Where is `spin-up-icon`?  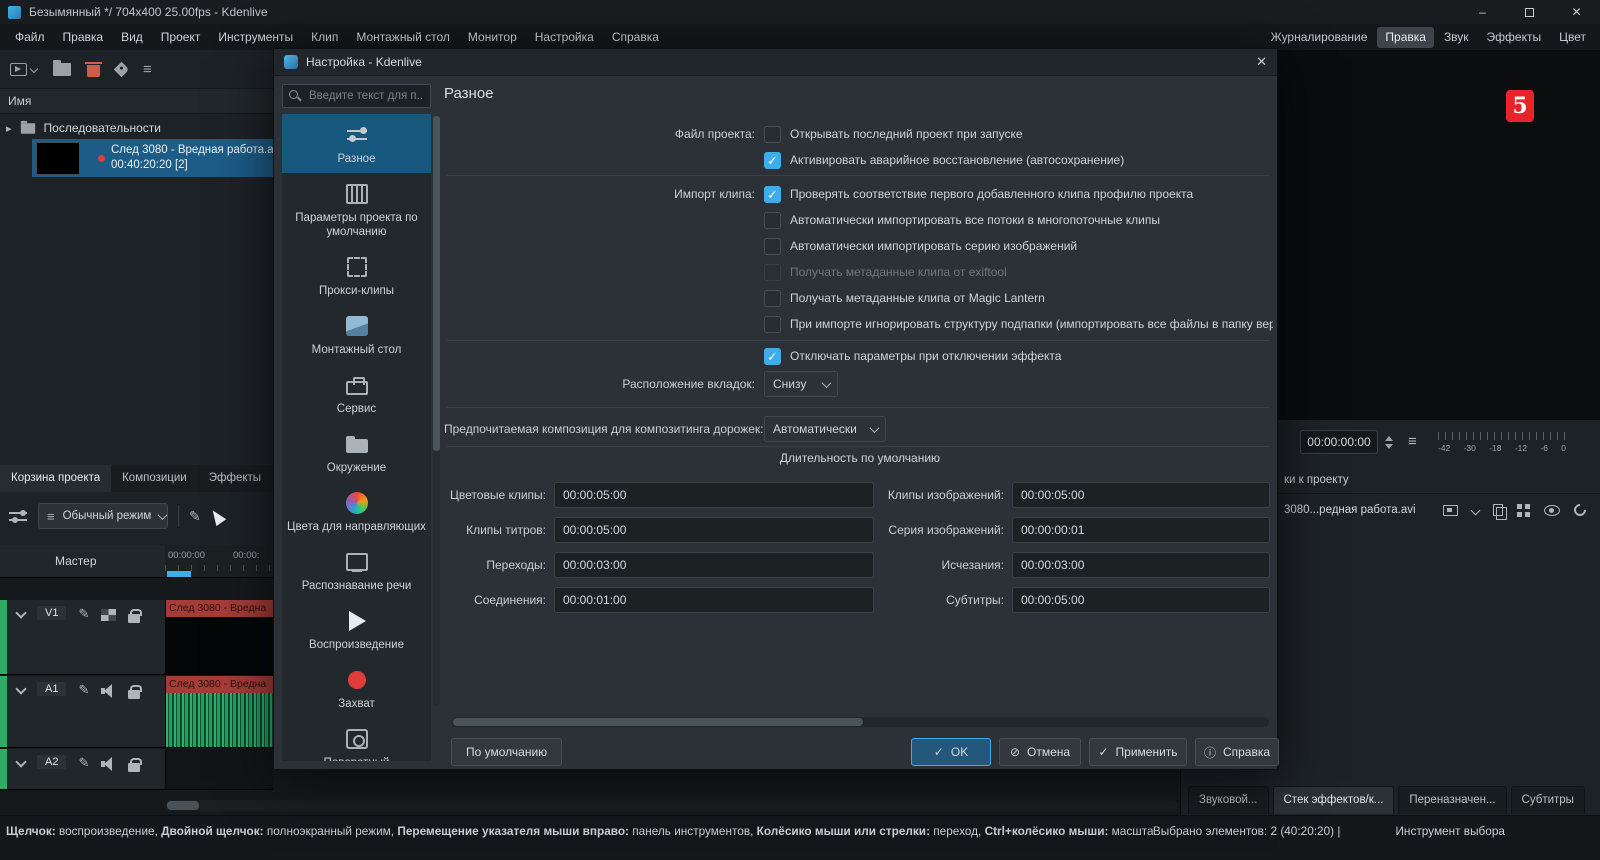
spin-up-icon is located at coordinates (1389, 438).